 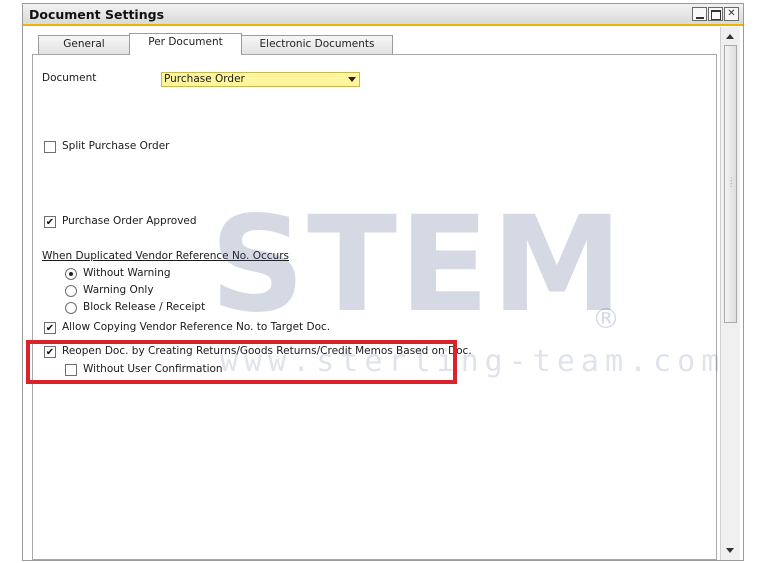 What do you see at coordinates (731, 14) in the screenshot?
I see `close-icon: ✕` at bounding box center [731, 14].